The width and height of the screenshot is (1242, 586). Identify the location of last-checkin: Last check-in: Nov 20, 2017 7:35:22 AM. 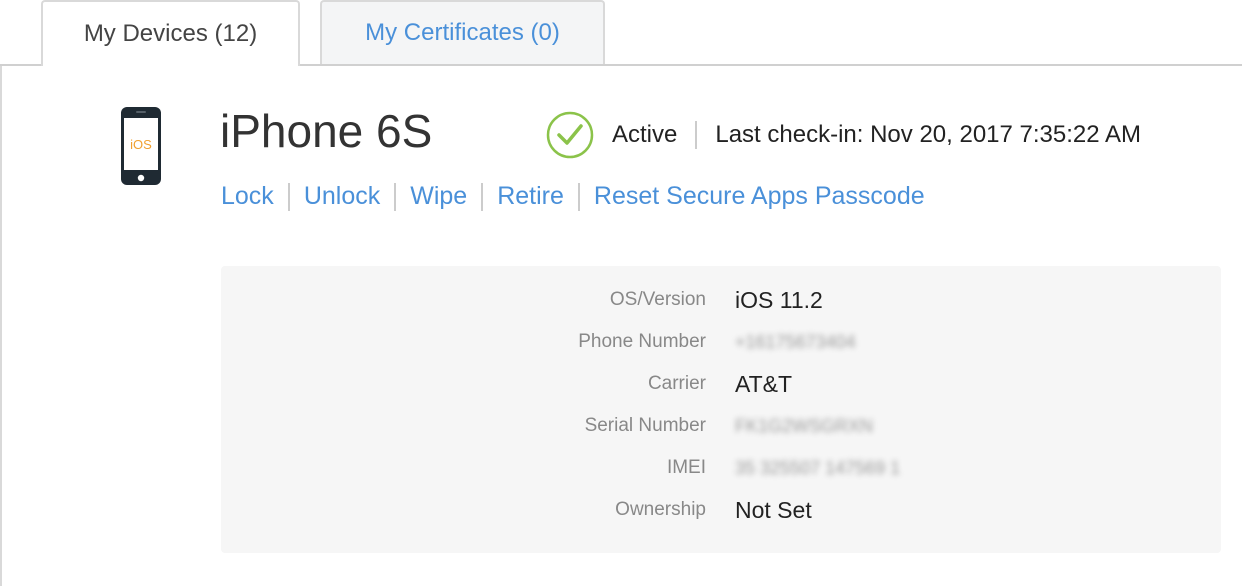
(928, 134).